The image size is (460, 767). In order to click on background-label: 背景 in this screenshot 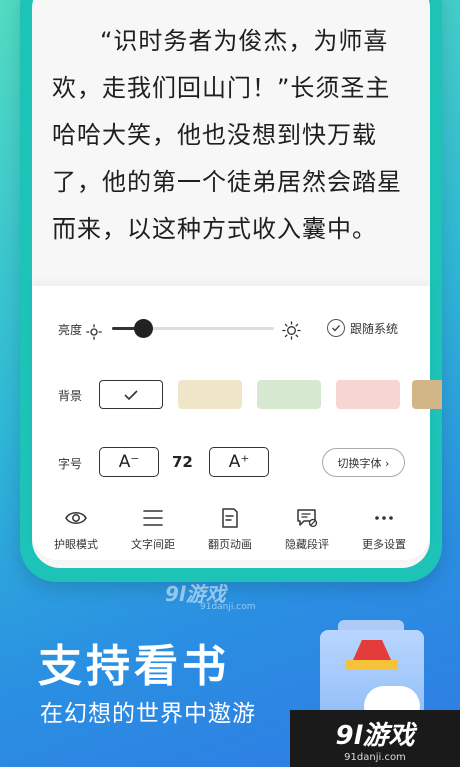, I will do `click(70, 396)`.